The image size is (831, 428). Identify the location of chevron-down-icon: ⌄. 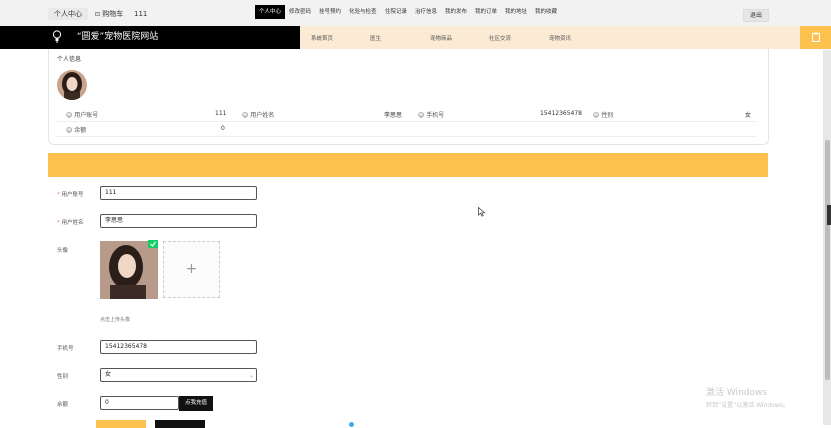
(252, 375).